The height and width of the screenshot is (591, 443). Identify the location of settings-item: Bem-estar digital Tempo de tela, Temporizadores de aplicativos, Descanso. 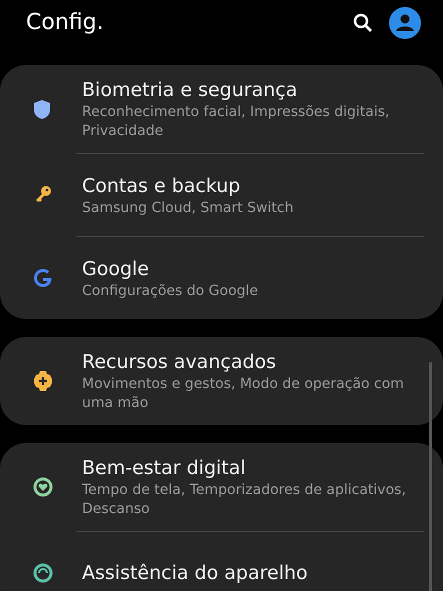
(221, 487).